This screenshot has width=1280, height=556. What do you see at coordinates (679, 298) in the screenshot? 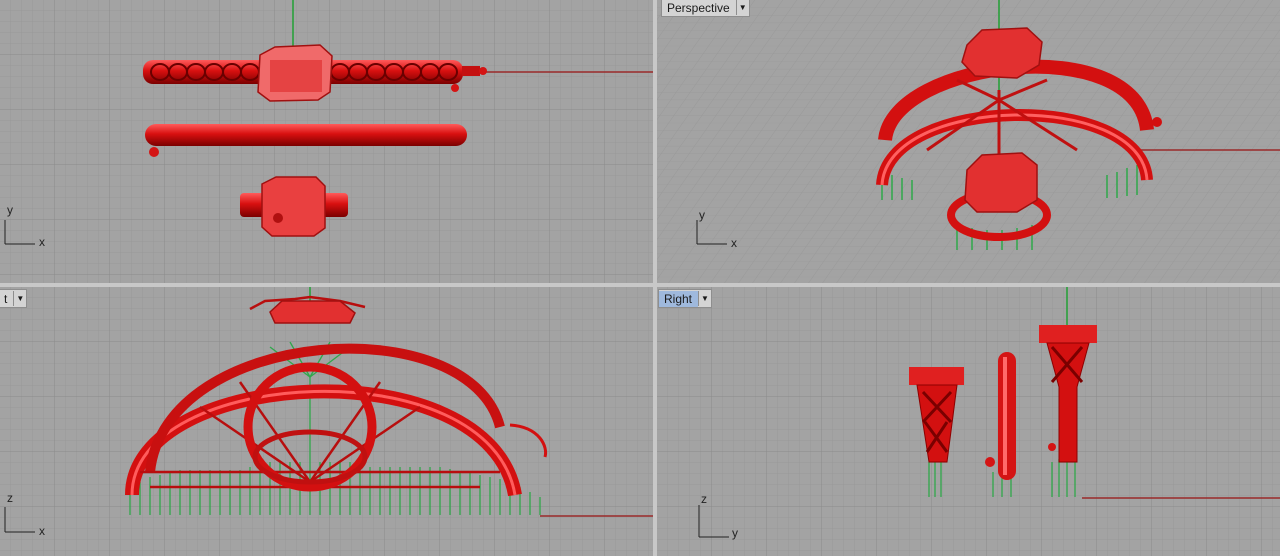
I see `viewport-name-right: Right` at bounding box center [679, 298].